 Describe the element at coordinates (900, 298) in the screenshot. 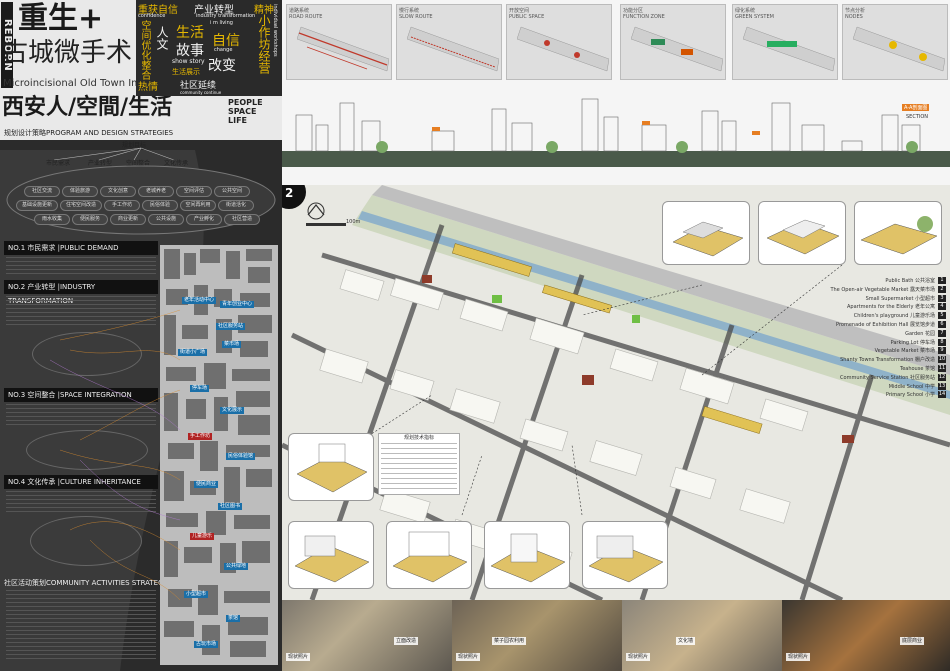

I see `legend-text: Small Supermarket 小型超市` at that location.